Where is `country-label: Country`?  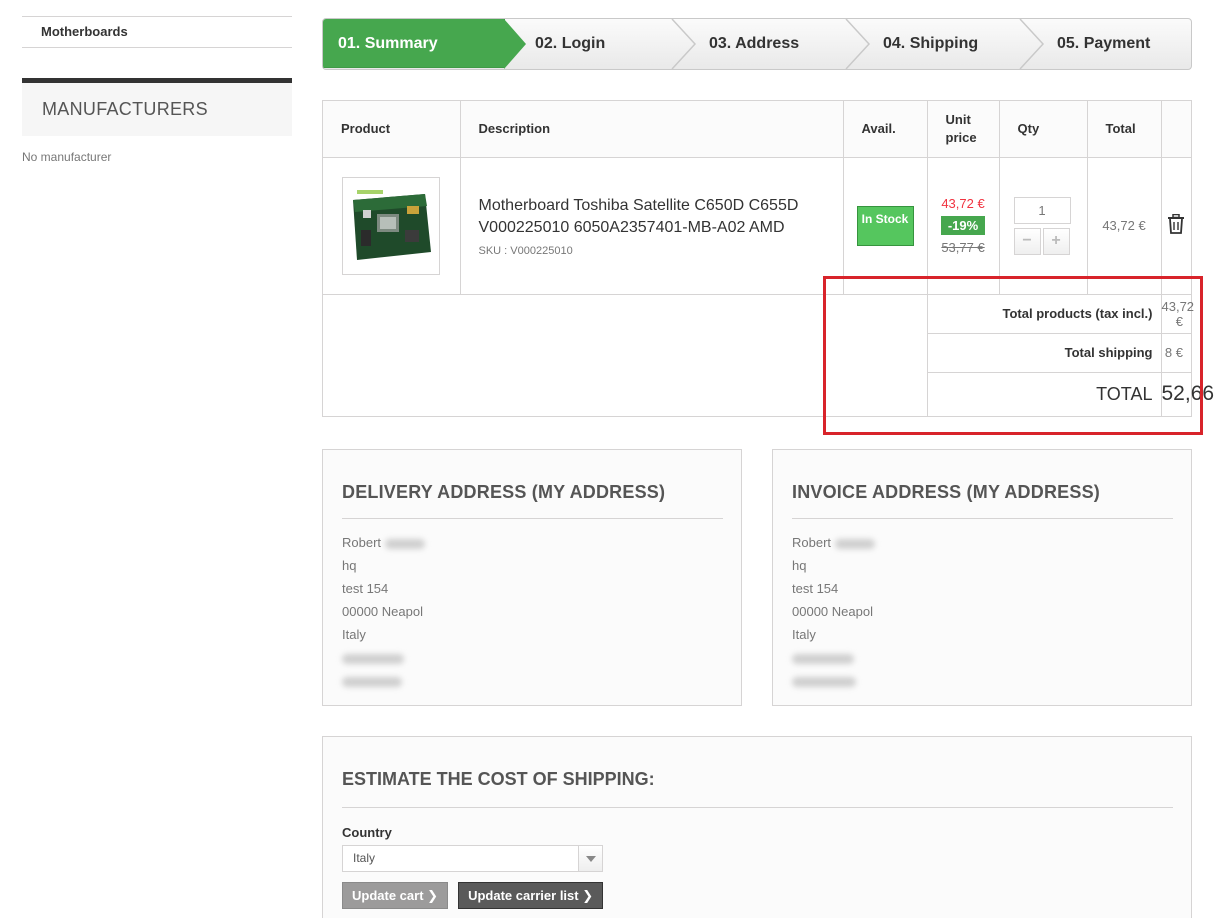
country-label: Country is located at coordinates (367, 832).